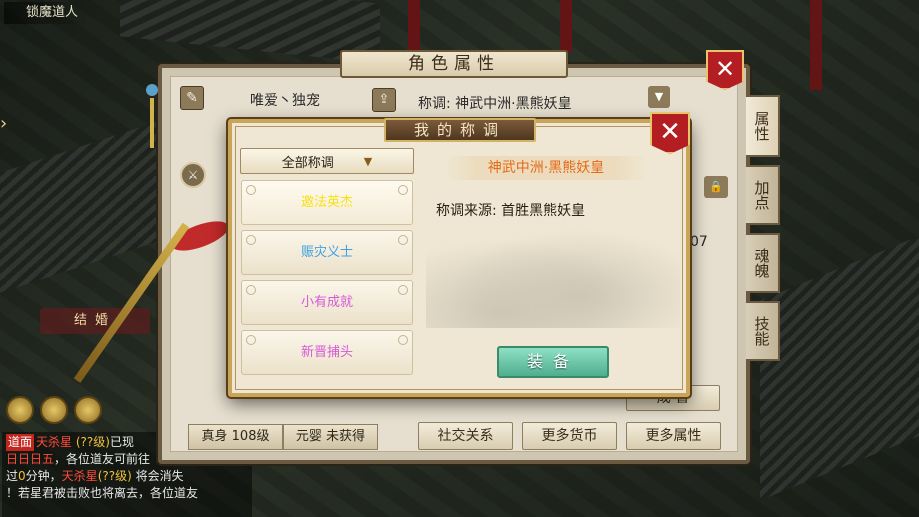 The width and height of the screenshot is (919, 517). Describe the element at coordinates (495, 104) in the screenshot. I see `current-title-line: 称调: 神武中洲·黑熊妖皇` at that location.